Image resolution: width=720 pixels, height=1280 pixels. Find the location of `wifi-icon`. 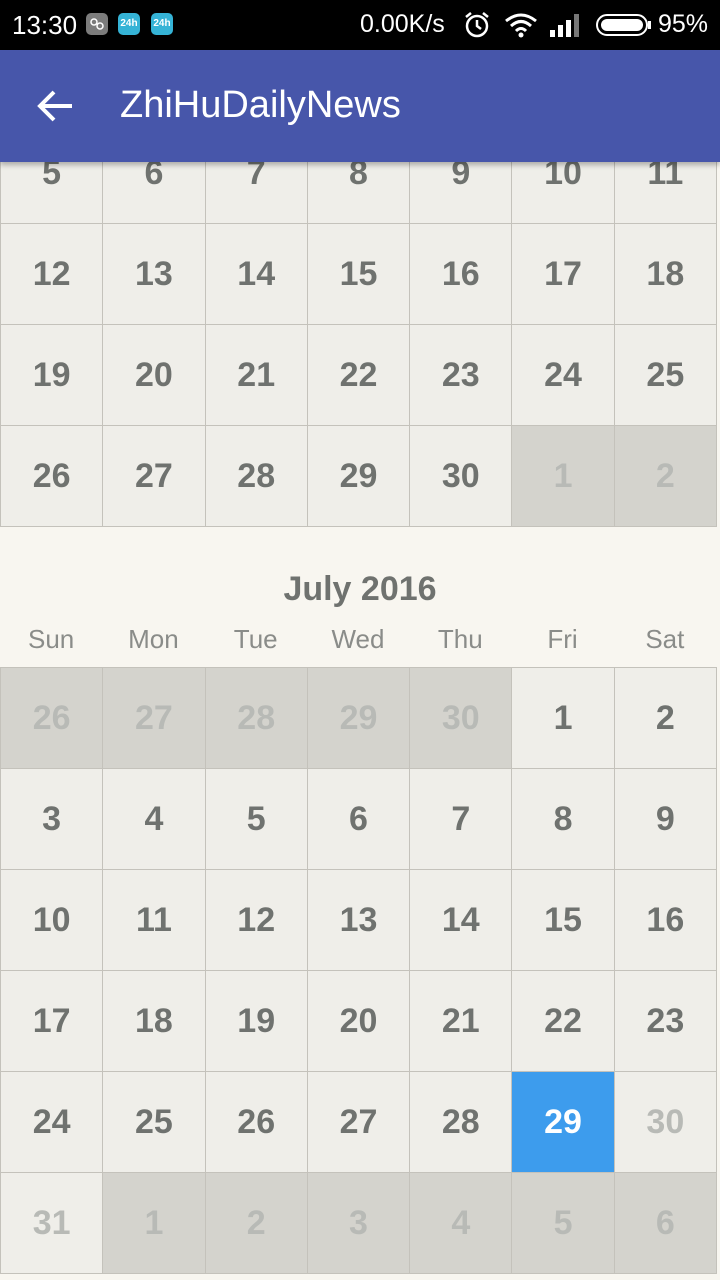

wifi-icon is located at coordinates (521, 27).